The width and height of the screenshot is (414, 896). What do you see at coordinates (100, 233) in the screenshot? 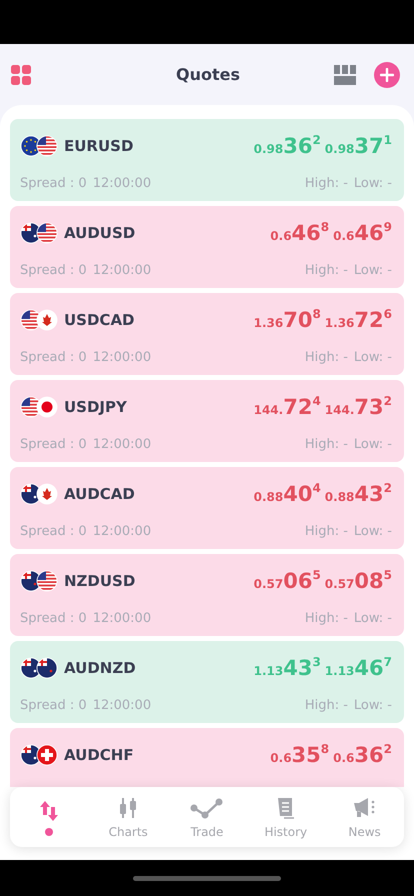
I see `symbol: AUDUSD` at bounding box center [100, 233].